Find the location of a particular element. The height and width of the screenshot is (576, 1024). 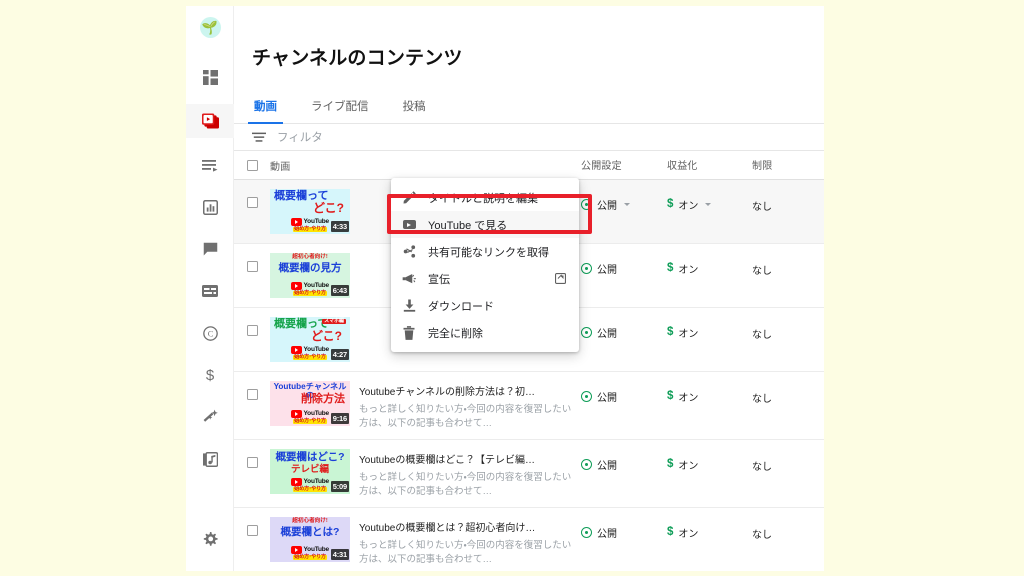

sidebar-item-subtitles is located at coordinates (210, 291).